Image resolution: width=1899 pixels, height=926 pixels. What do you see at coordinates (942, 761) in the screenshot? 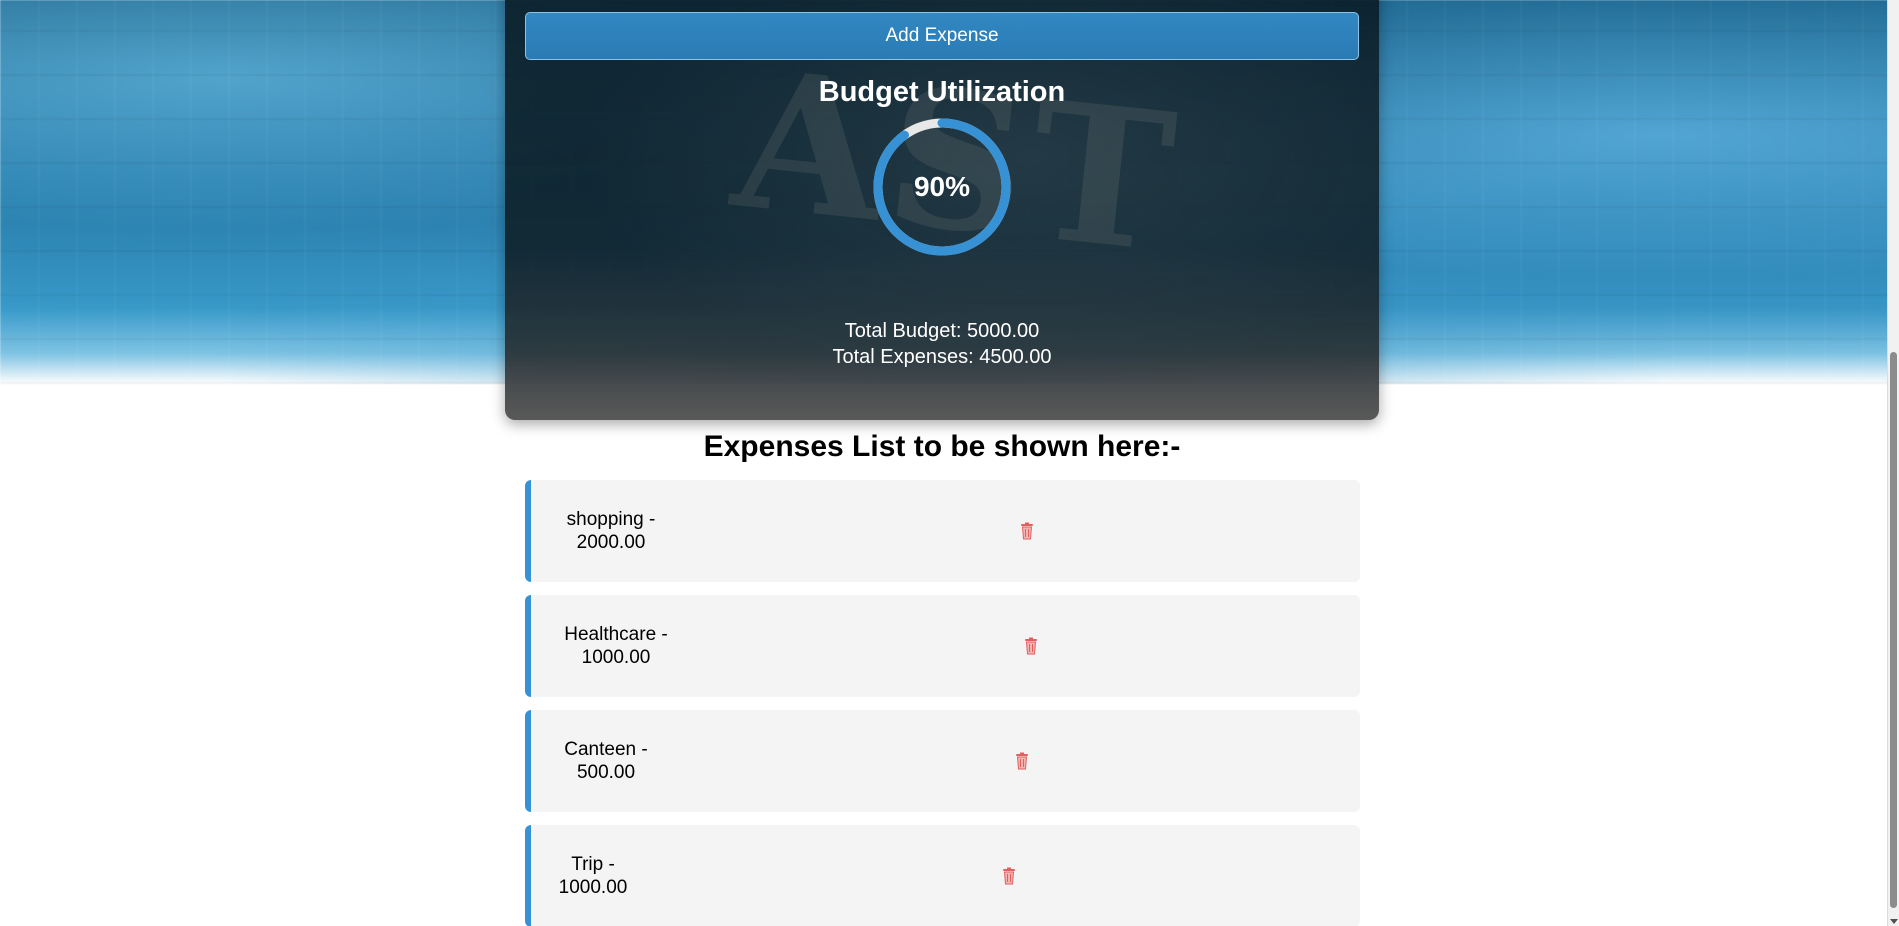
I see `expense-item: Canteen - 500.00` at bounding box center [942, 761].